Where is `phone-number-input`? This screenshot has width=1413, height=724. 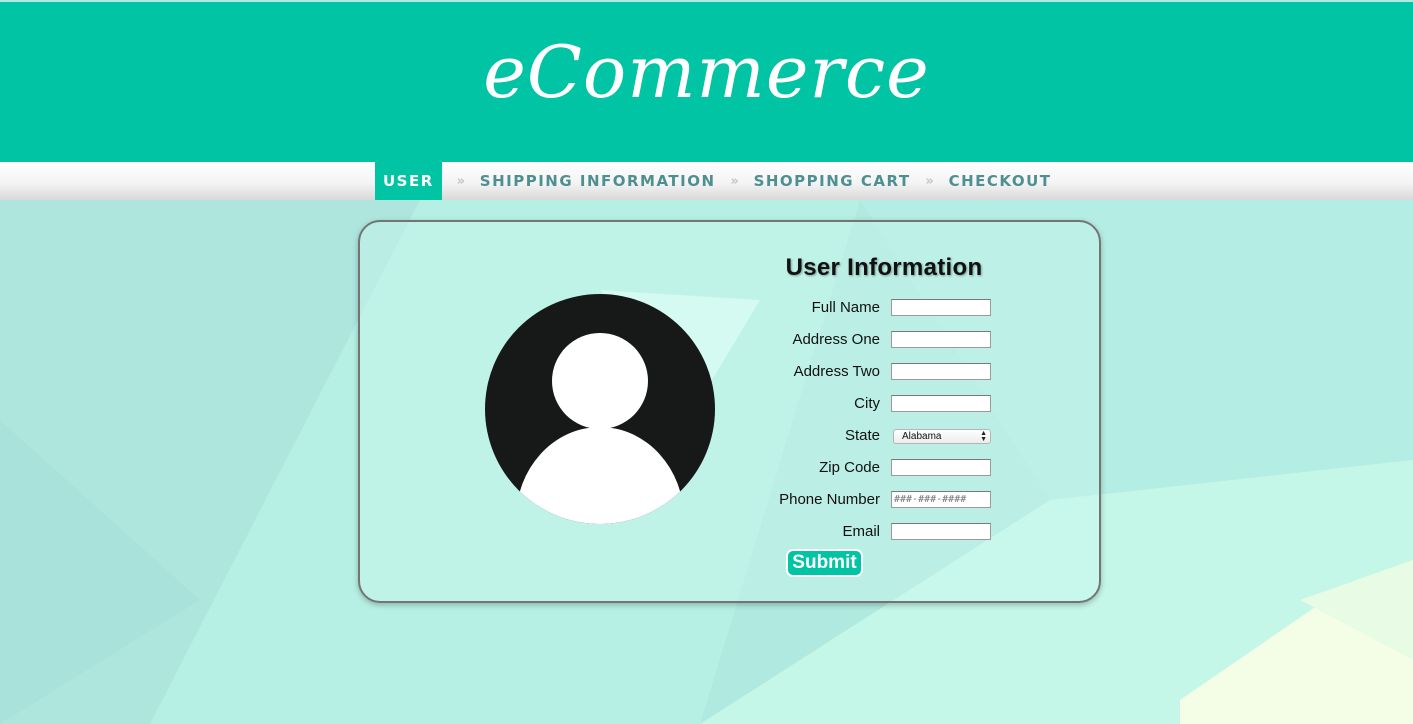 phone-number-input is located at coordinates (941, 499).